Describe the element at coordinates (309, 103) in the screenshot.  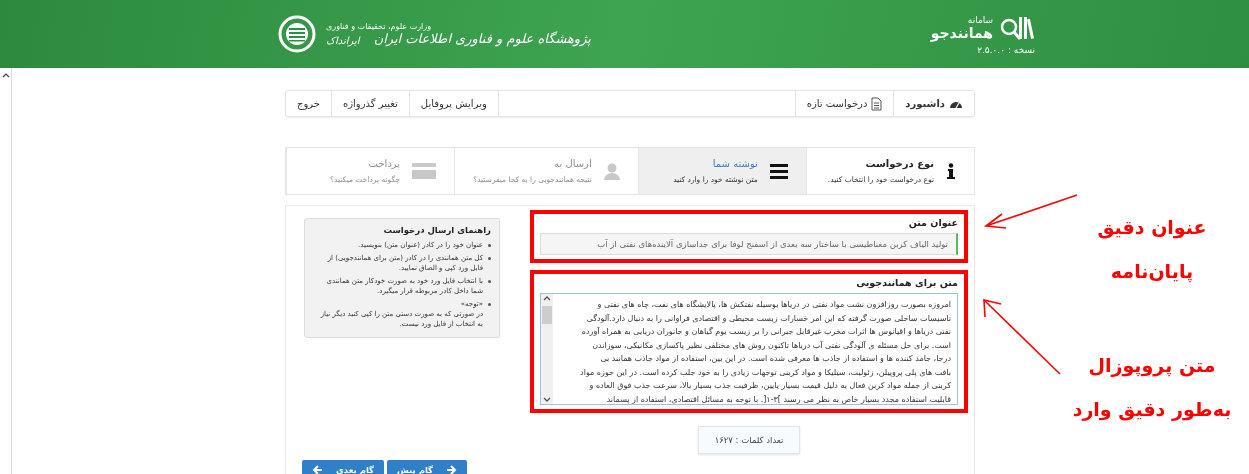
I see `nav-link: خروج` at that location.